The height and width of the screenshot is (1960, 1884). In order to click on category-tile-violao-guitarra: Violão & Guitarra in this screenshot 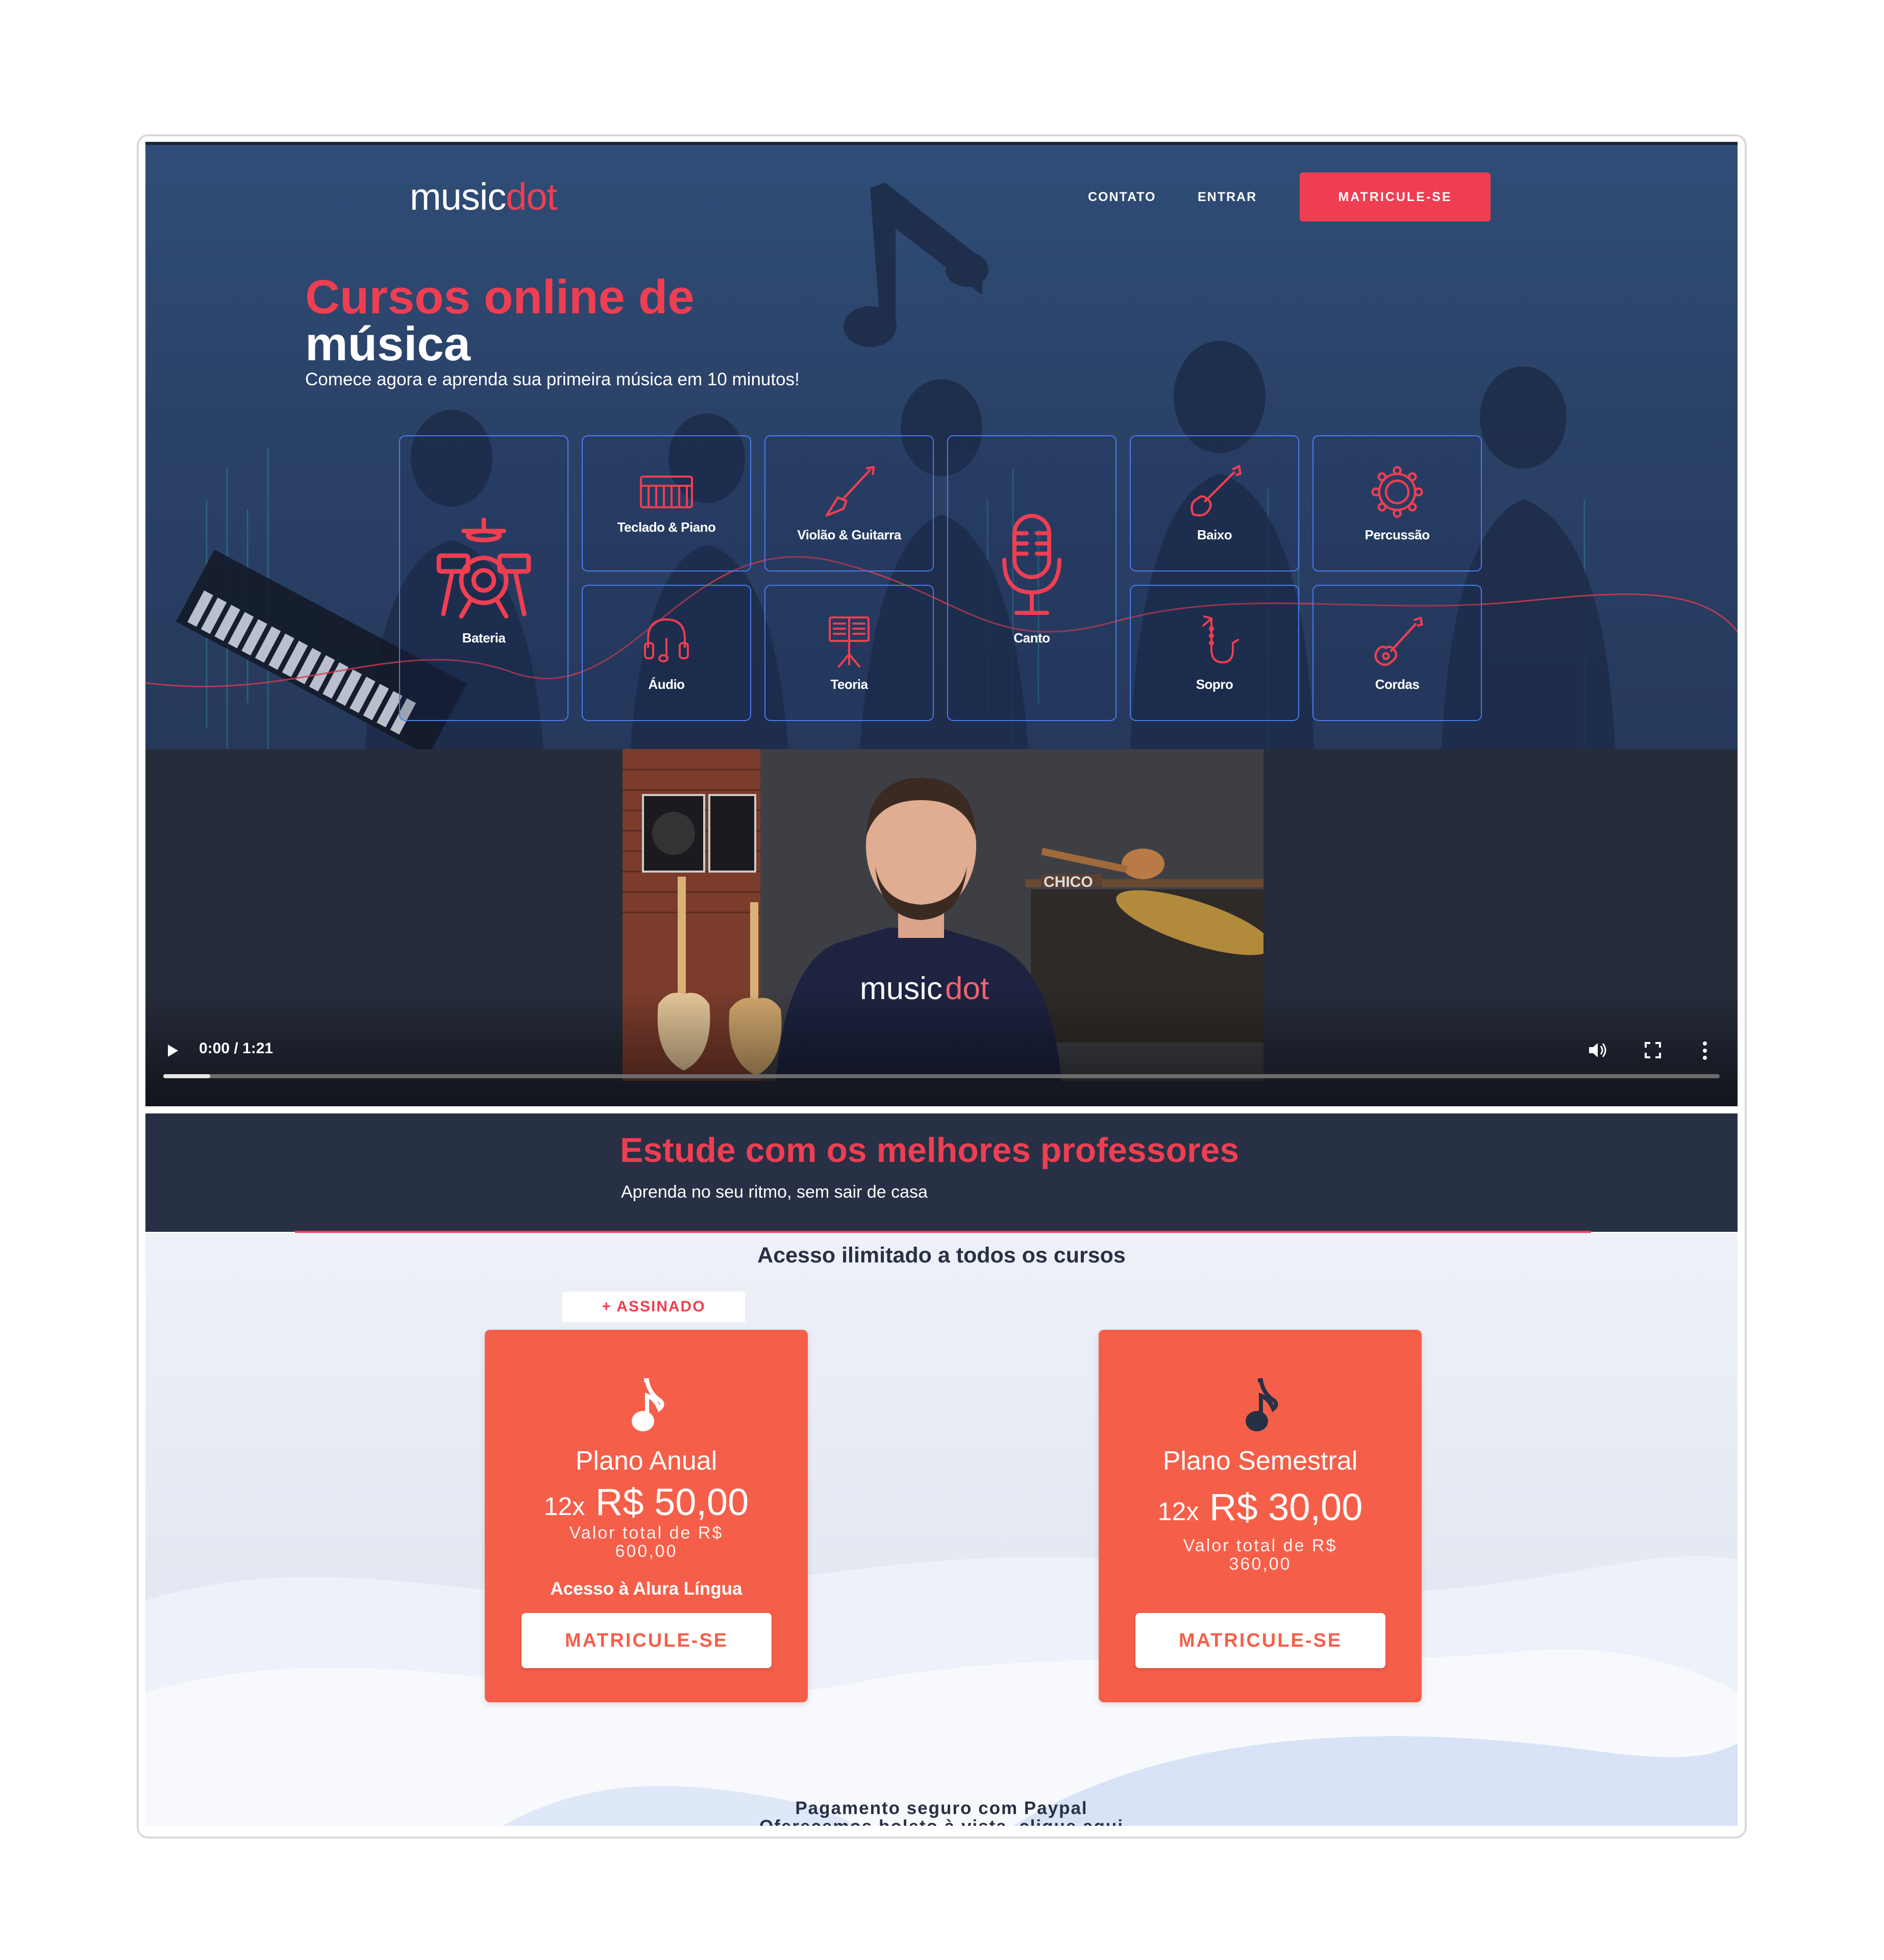, I will do `click(849, 504)`.